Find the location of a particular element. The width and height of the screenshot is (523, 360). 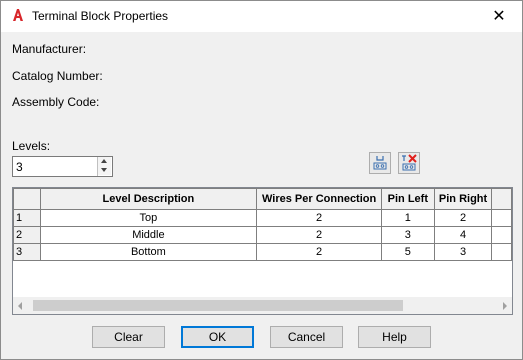

header-pin-right: Pin Right is located at coordinates (463, 199).